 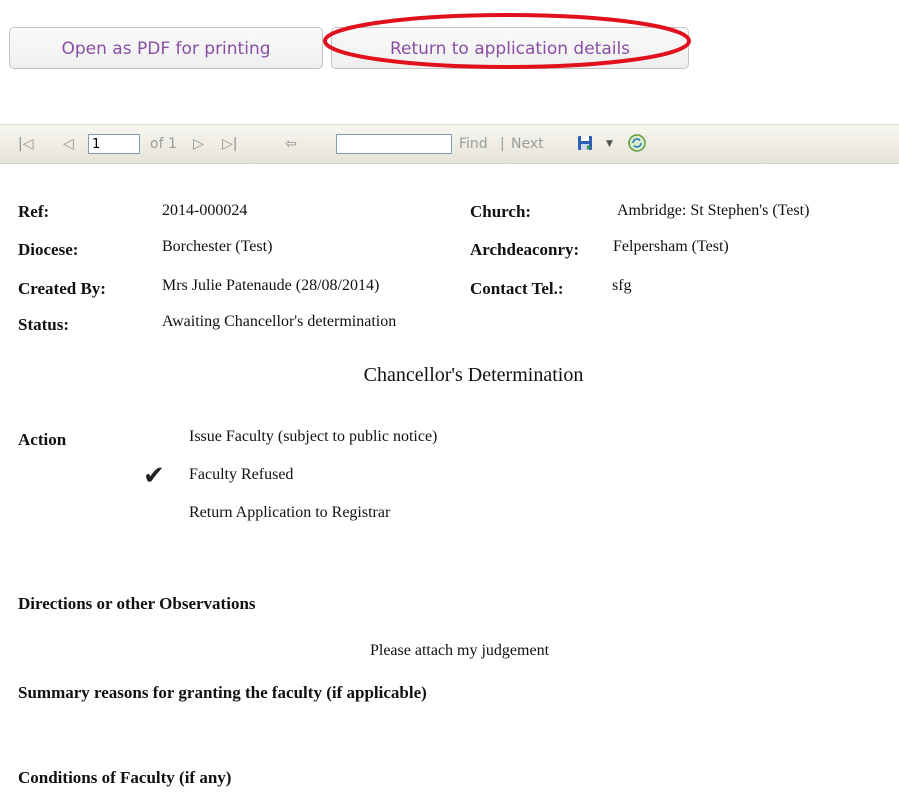 What do you see at coordinates (291, 144) in the screenshot?
I see `back-icon: ⇦` at bounding box center [291, 144].